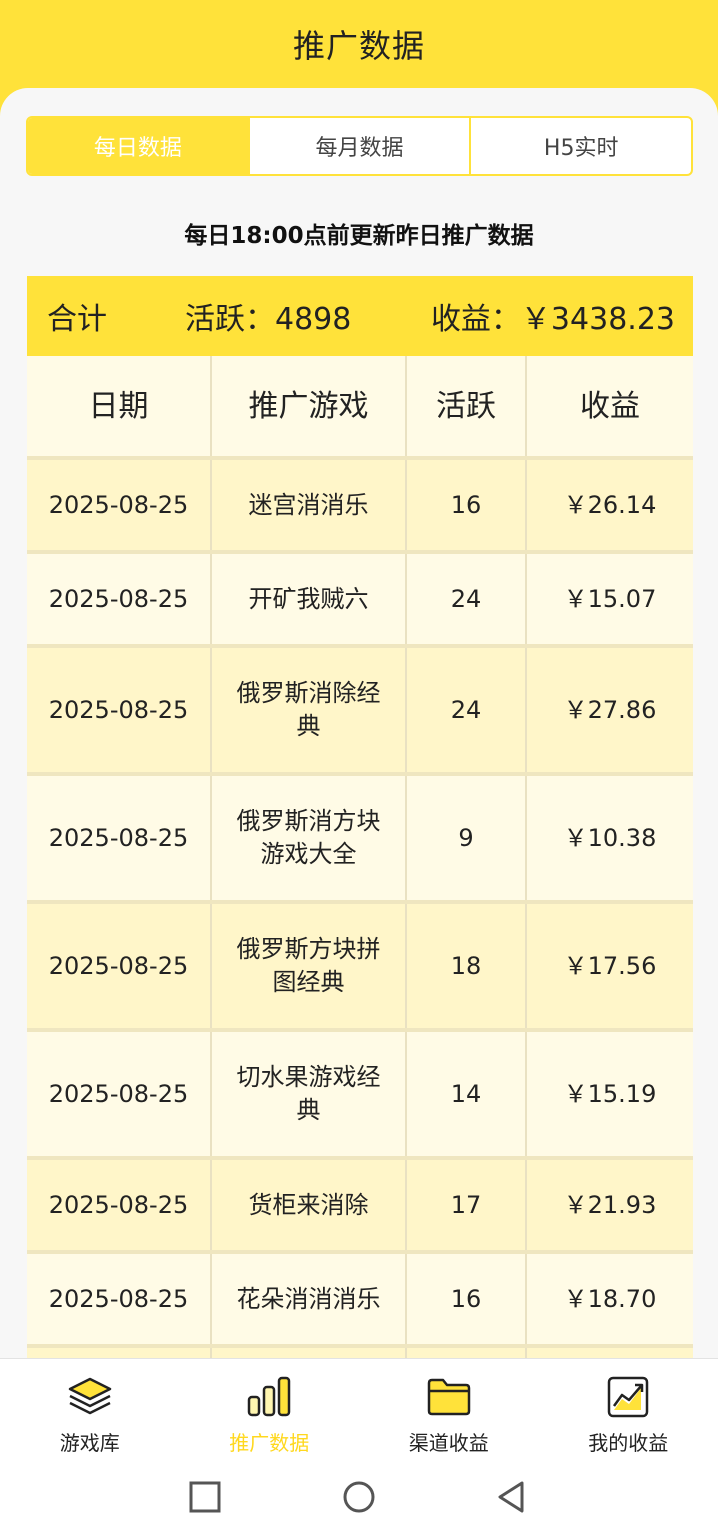  I want to click on row-game-name: 货柜来消除, so click(308, 1204).